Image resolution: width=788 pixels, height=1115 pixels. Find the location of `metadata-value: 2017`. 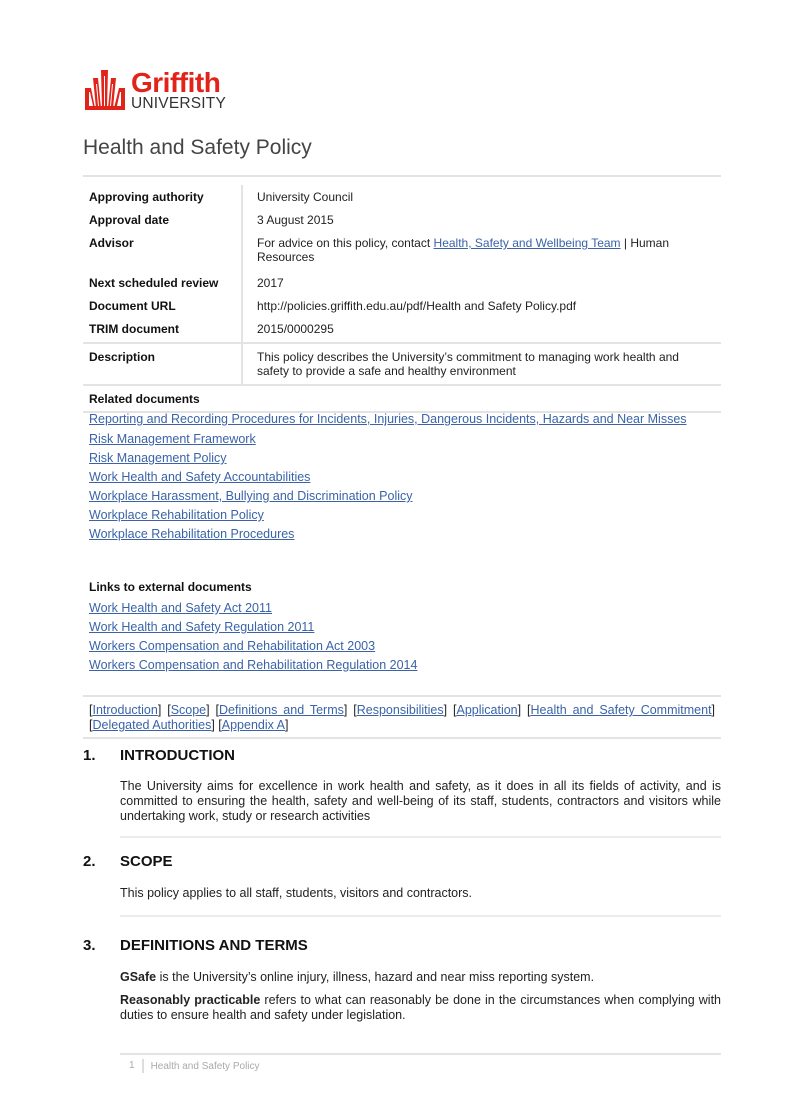

metadata-value: 2017 is located at coordinates (270, 283).